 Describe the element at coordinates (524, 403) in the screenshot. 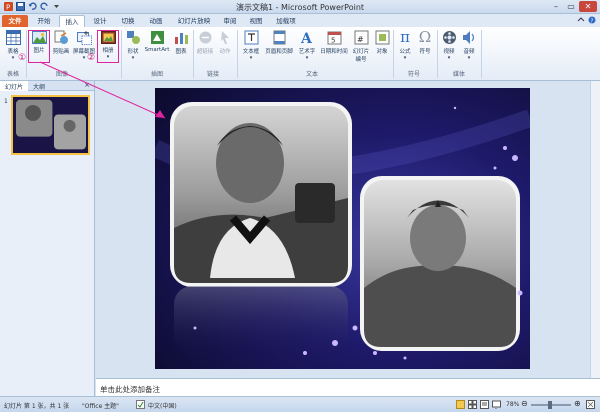

I see `zoom-out-icon: ⊖` at that location.